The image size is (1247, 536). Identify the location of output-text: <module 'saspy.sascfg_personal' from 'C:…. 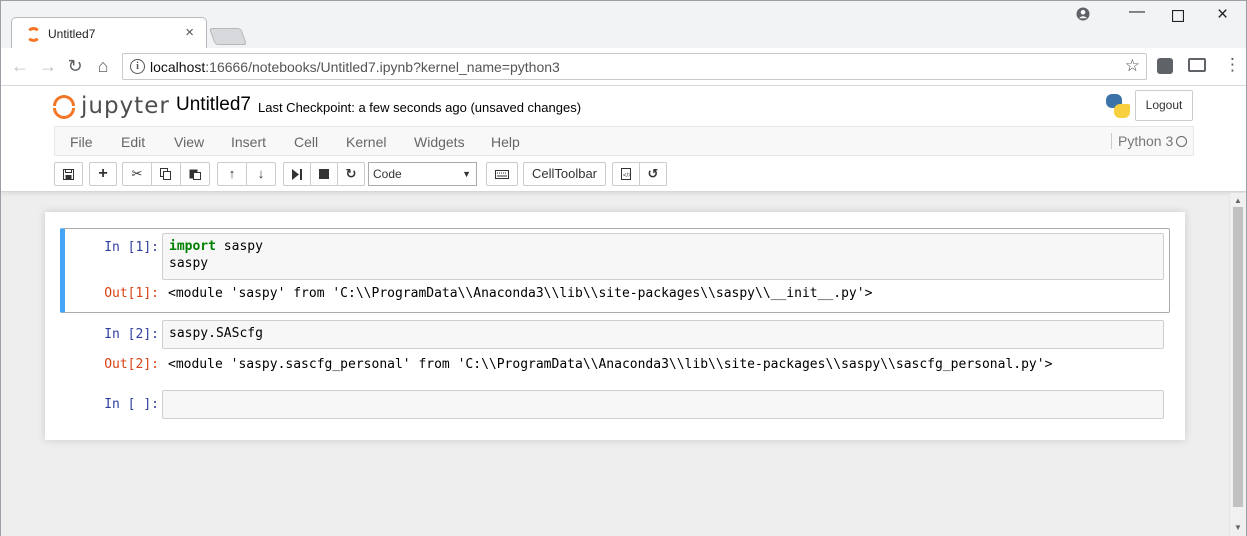
(610, 364).